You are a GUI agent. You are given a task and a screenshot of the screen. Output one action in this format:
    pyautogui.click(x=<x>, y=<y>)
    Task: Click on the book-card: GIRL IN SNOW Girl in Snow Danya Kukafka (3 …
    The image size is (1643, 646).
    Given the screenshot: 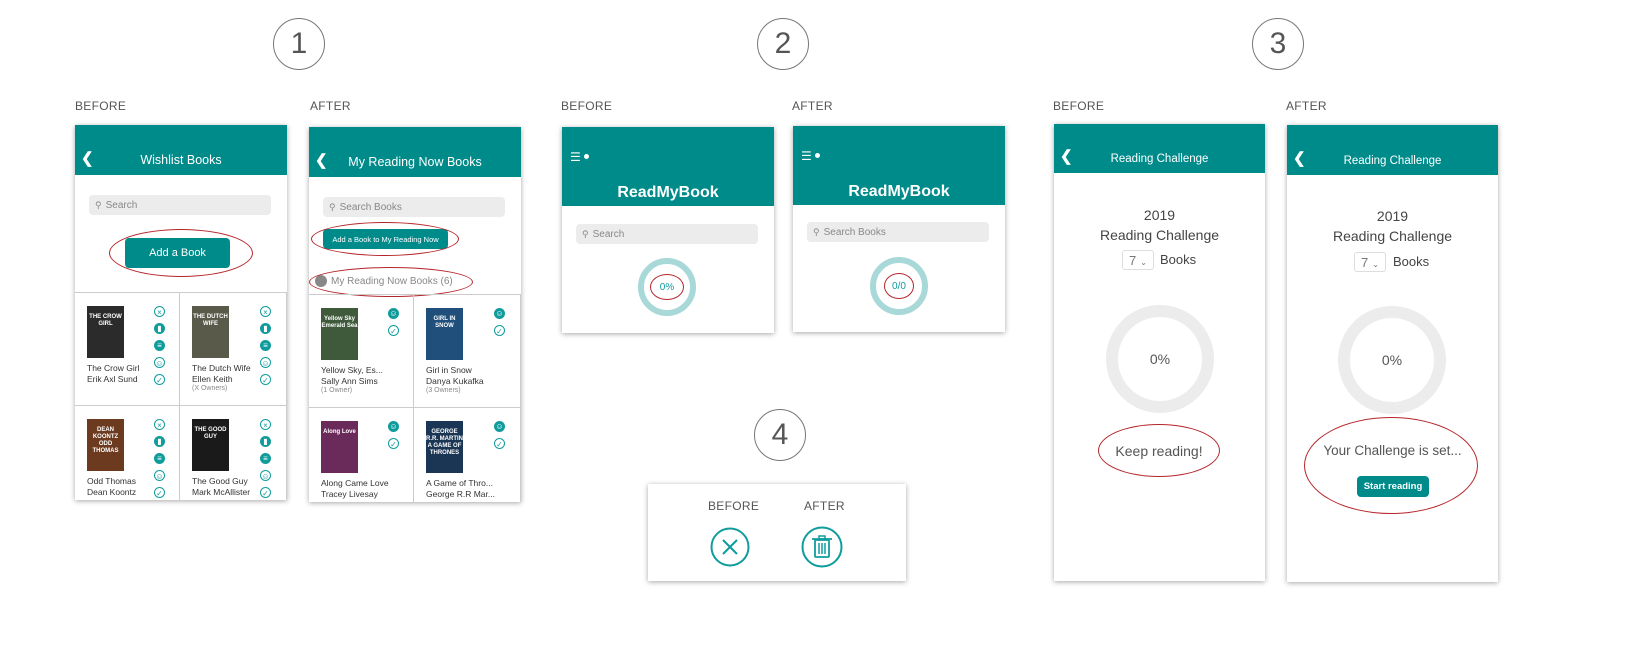 What is the action you would take?
    pyautogui.click(x=467, y=351)
    